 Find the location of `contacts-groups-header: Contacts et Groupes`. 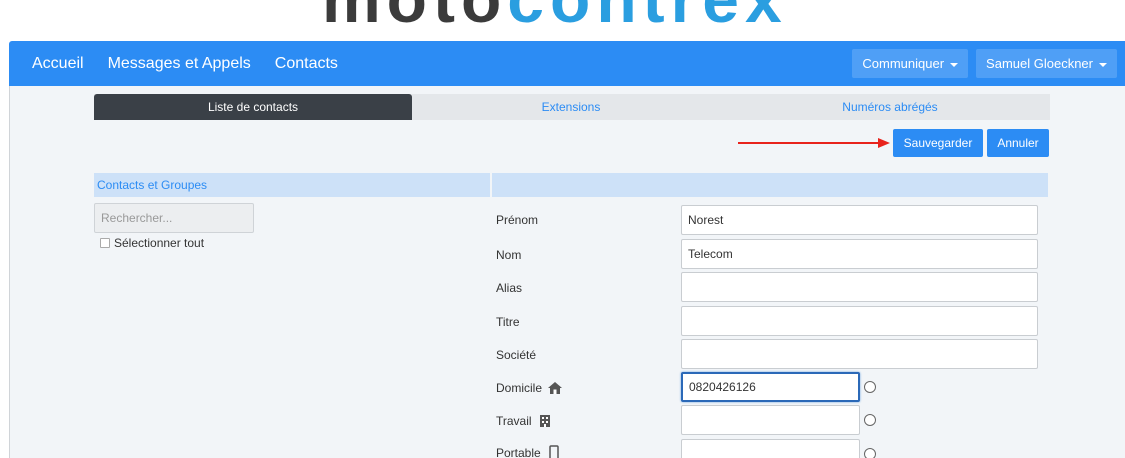

contacts-groups-header: Contacts et Groupes is located at coordinates (292, 185).